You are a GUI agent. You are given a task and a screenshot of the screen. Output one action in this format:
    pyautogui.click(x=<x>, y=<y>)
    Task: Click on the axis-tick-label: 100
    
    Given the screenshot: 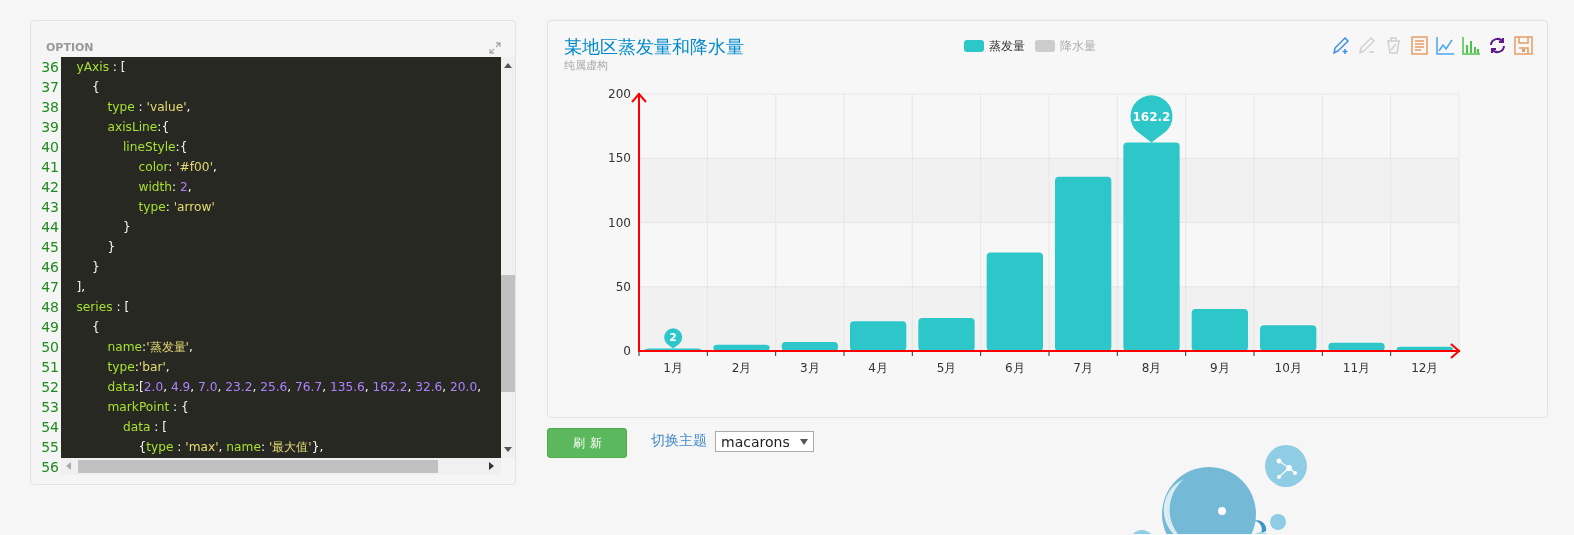 What is the action you would take?
    pyautogui.click(x=619, y=222)
    